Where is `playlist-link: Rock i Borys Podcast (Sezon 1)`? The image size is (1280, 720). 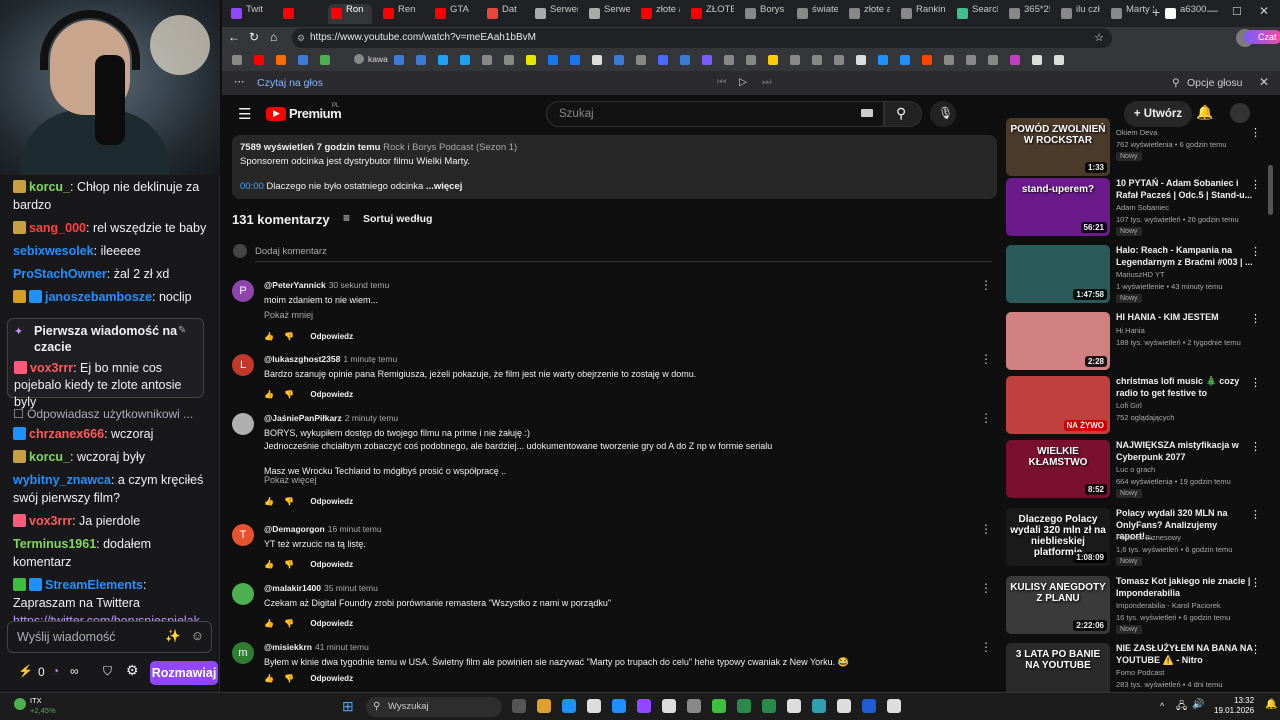 playlist-link: Rock i Borys Podcast (Sezon 1) is located at coordinates (450, 147).